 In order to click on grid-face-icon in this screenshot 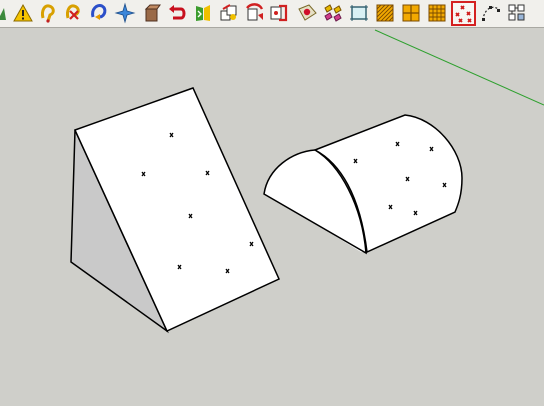, I will do `click(385, 13)`.